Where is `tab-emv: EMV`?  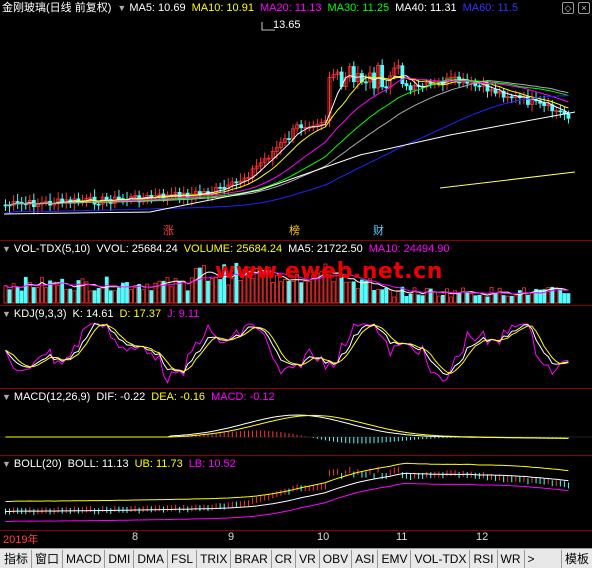 tab-emv: EMV is located at coordinates (395, 558).